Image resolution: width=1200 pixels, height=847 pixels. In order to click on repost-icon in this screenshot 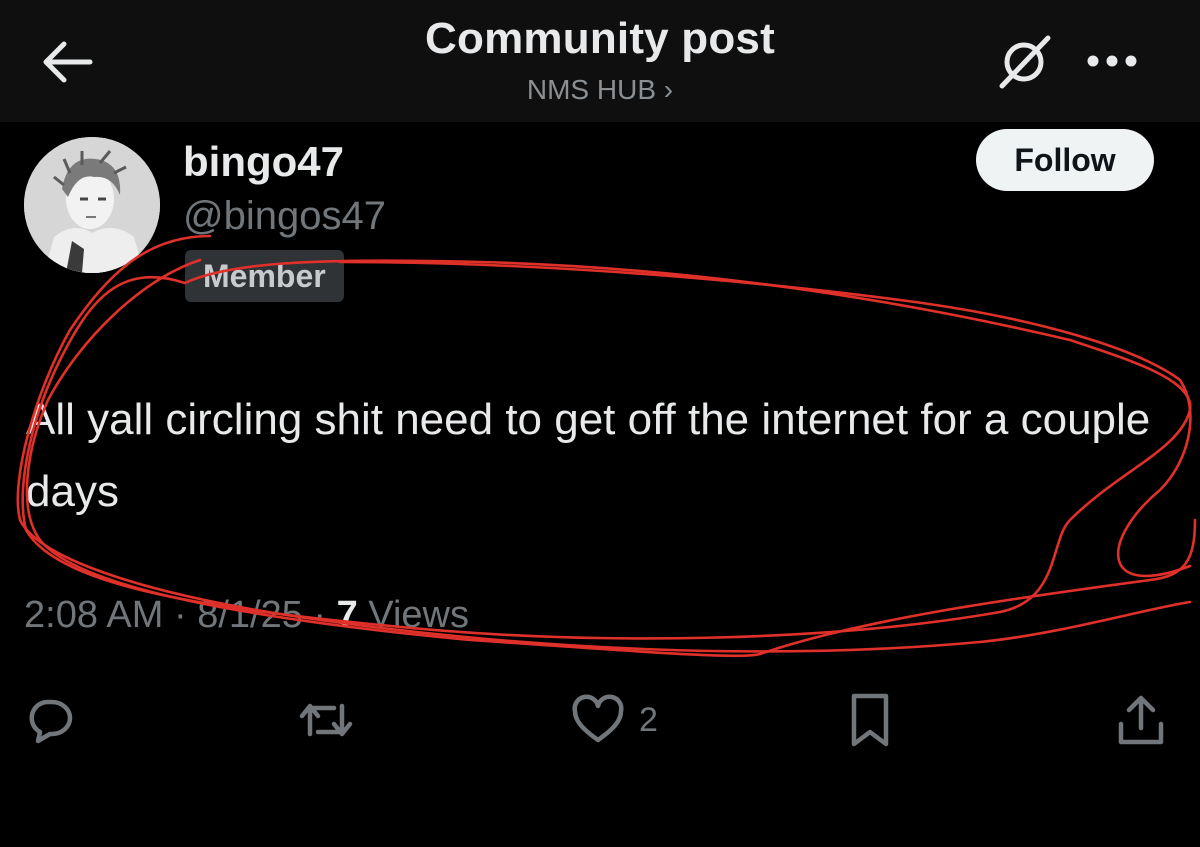, I will do `click(326, 720)`.